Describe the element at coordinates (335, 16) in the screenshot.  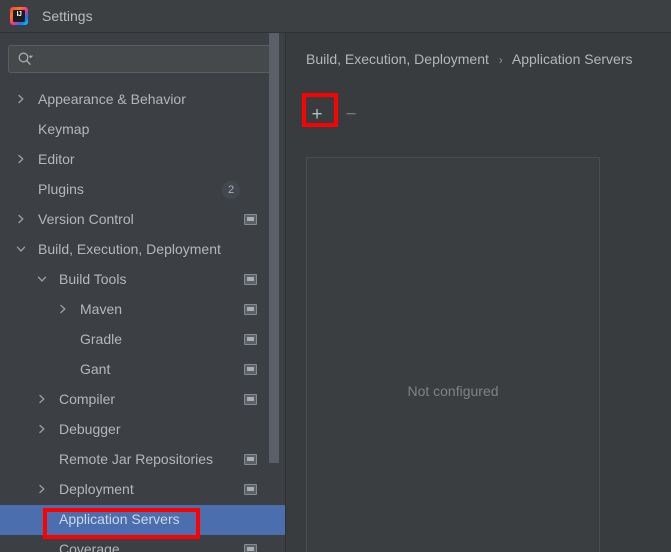
I see `title-bar: IJ Settings` at that location.